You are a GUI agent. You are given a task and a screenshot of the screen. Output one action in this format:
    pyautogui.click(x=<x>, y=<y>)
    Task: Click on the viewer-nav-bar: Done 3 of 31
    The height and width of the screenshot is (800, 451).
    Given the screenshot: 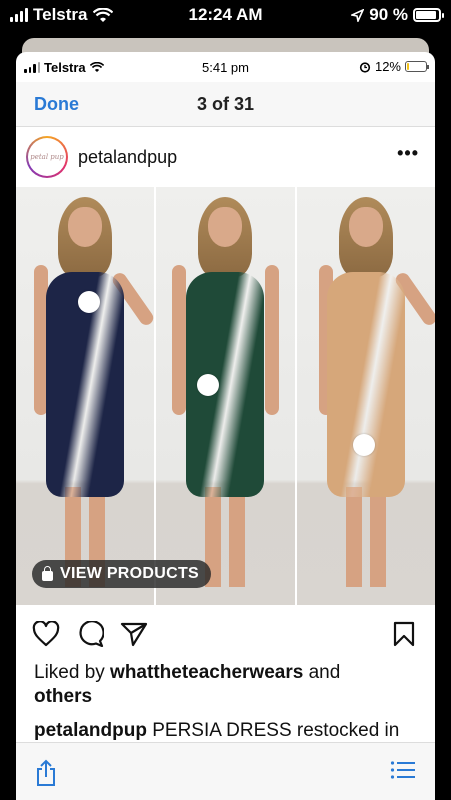 What is the action you would take?
    pyautogui.click(x=225, y=104)
    